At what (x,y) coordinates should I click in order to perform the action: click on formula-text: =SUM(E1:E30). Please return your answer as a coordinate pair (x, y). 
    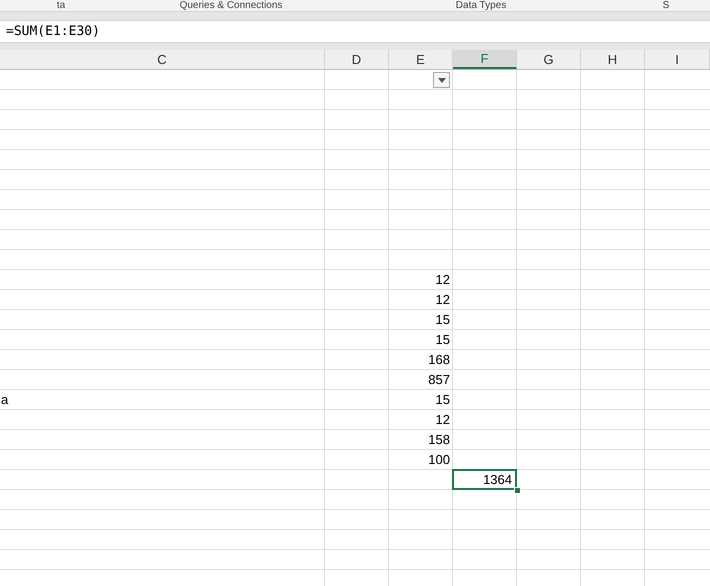
    Looking at the image, I should click on (53, 31).